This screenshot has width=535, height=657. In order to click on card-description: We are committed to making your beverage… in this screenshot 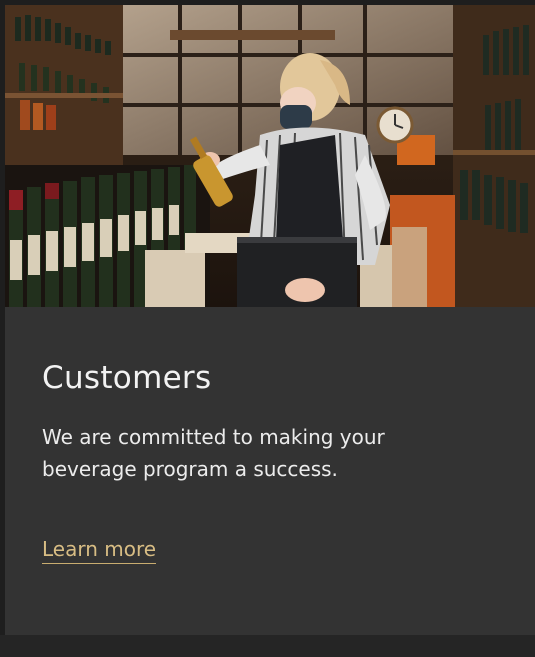, I will do `click(213, 453)`.